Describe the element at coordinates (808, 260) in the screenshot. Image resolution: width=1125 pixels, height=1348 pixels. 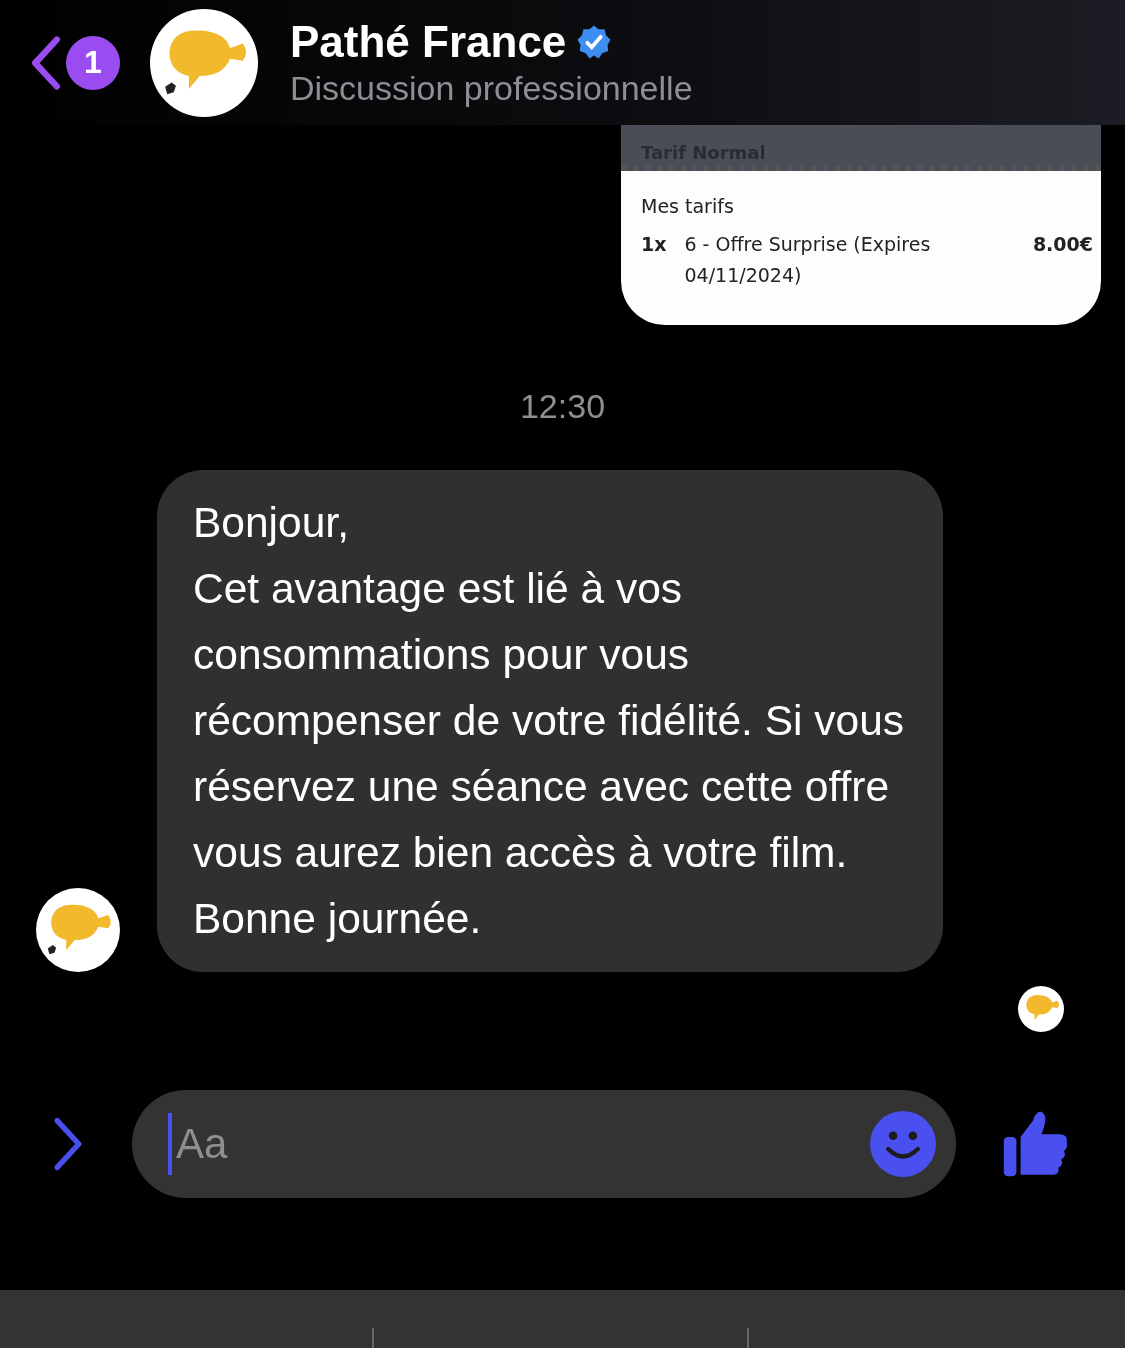
I see `tariff-label: 6 - Offre Surprise (Expires 04/11/2024)` at that location.